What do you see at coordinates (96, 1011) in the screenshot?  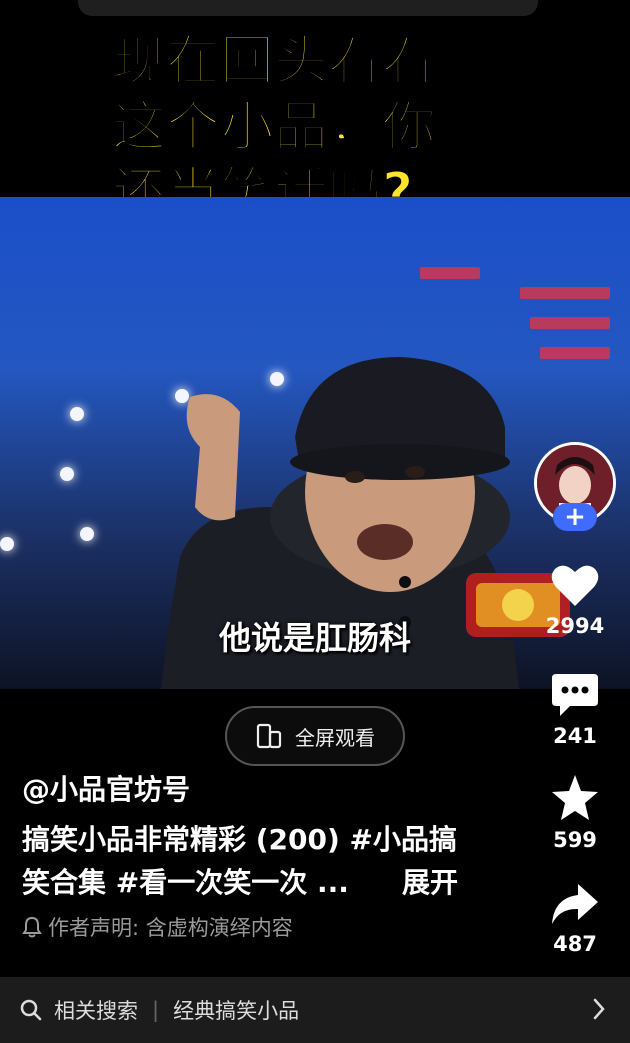 I see `related-search-label: 相关搜索` at bounding box center [96, 1011].